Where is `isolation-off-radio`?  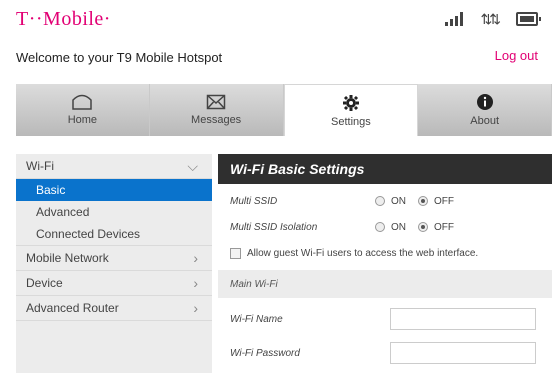
isolation-off-radio is located at coordinates (423, 227).